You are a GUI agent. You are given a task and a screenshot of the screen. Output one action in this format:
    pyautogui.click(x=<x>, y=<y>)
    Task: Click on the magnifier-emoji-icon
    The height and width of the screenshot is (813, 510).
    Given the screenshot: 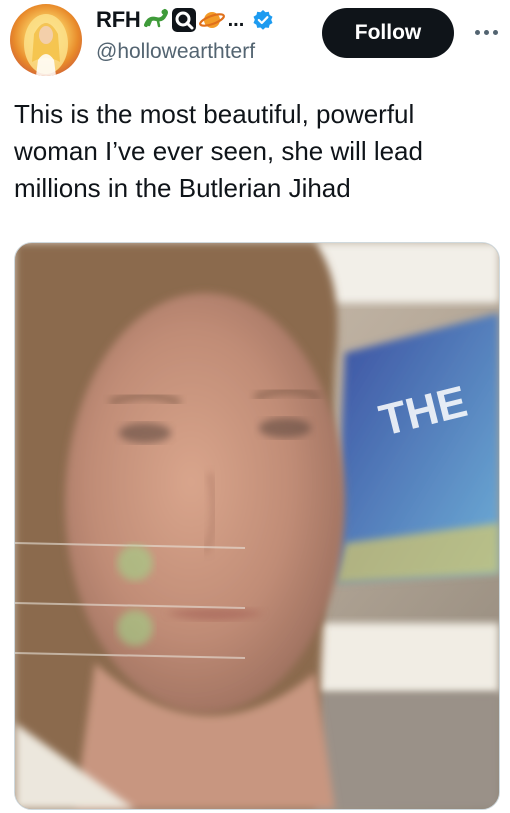 What is the action you would take?
    pyautogui.click(x=184, y=20)
    